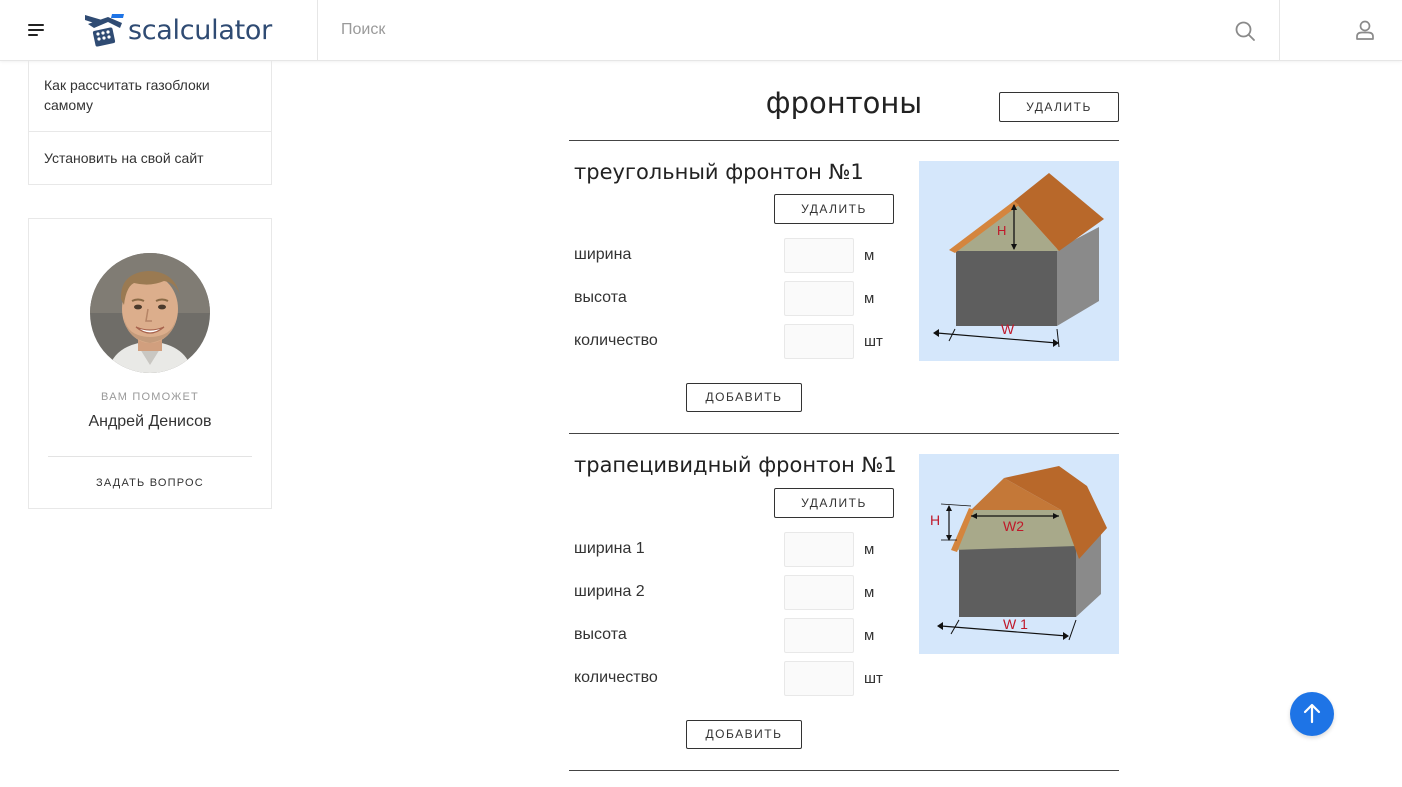 The height and width of the screenshot is (787, 1402). I want to click on top-header: scalculator, so click(701, 30).